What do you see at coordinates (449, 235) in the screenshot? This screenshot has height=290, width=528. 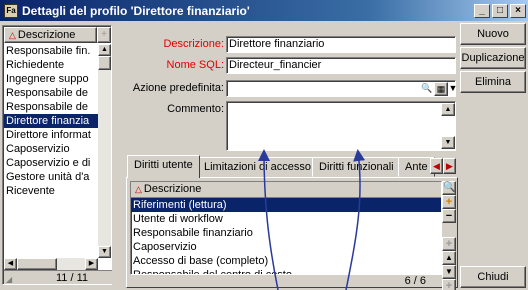 I see `grid-side-buttons: 🔍 + − + ▲ ▼ +` at bounding box center [449, 235].